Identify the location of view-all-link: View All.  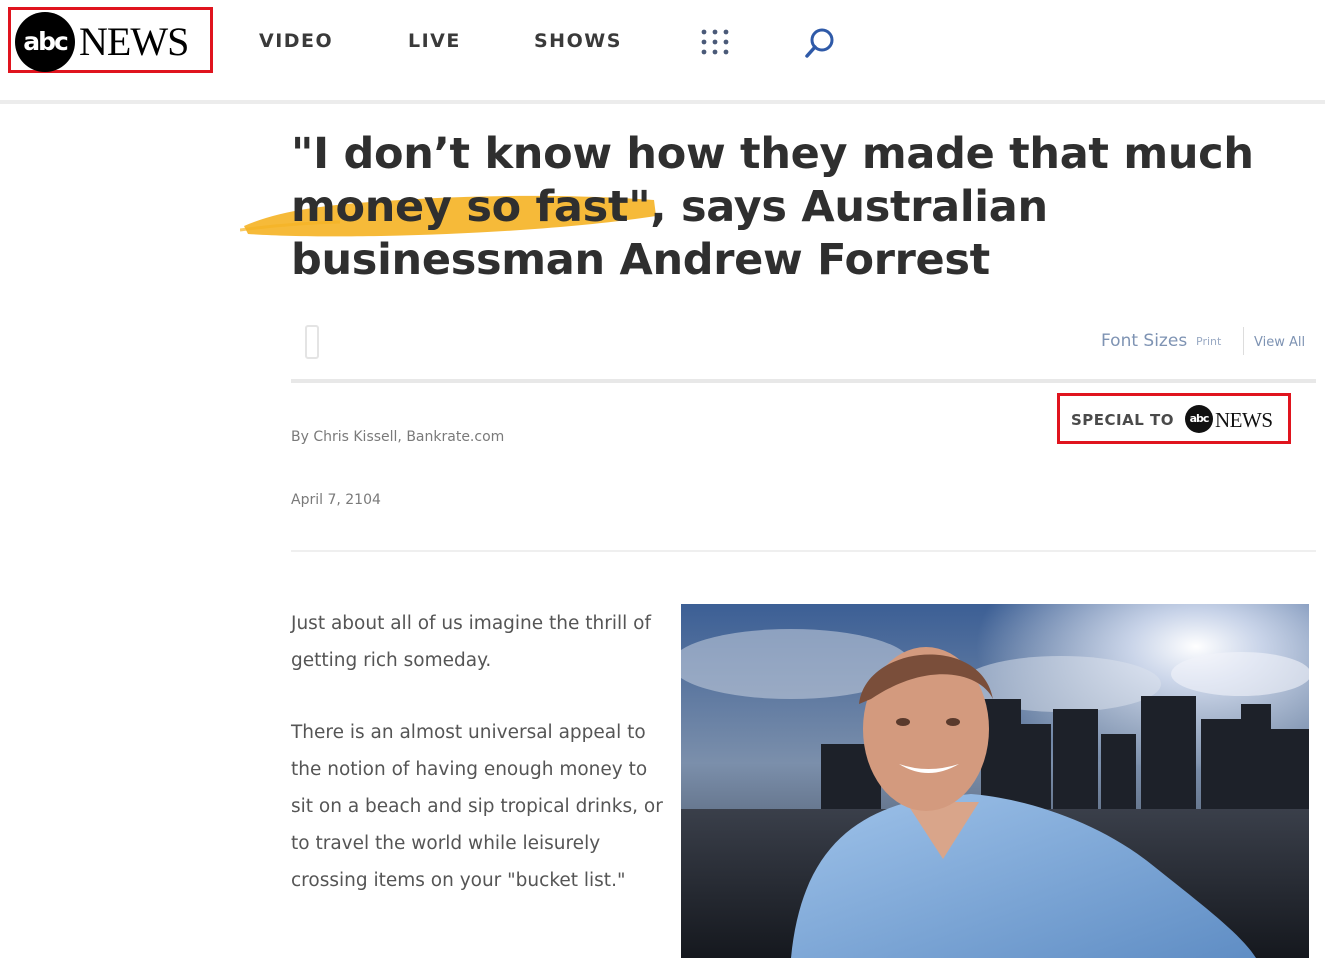
(1279, 342).